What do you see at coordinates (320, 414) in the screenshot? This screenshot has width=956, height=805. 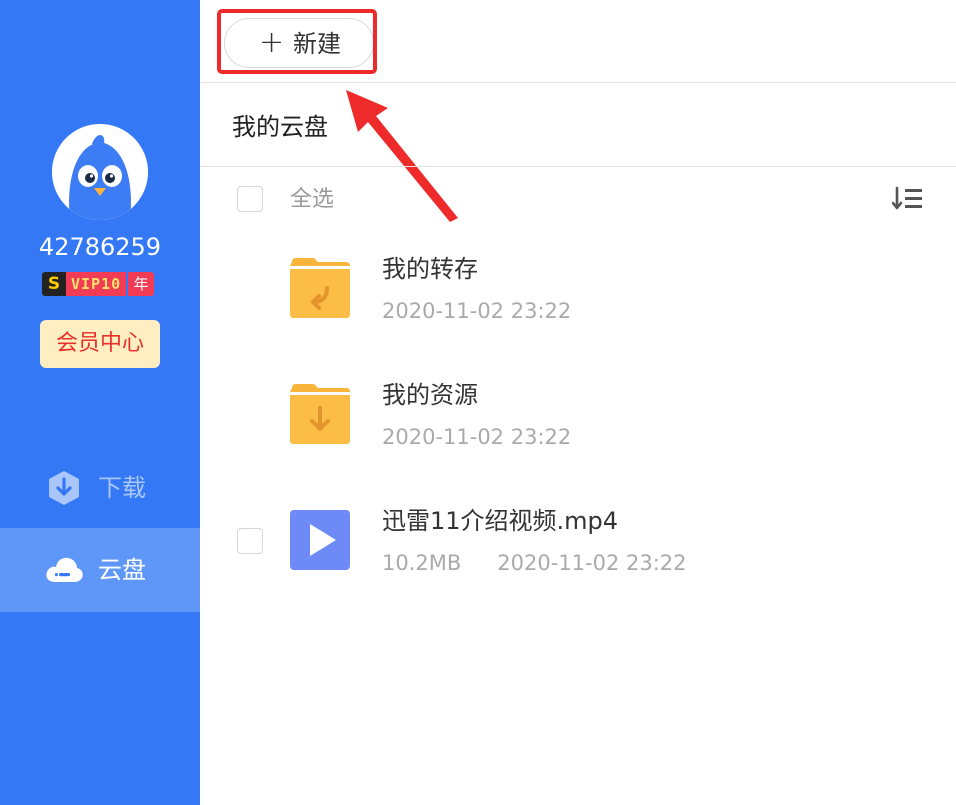 I see `folder-download-icon` at bounding box center [320, 414].